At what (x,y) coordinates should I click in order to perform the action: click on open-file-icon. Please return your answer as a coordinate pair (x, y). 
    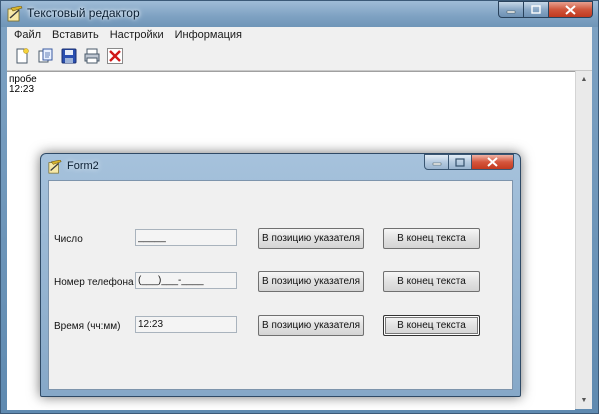
    Looking at the image, I should click on (45, 55).